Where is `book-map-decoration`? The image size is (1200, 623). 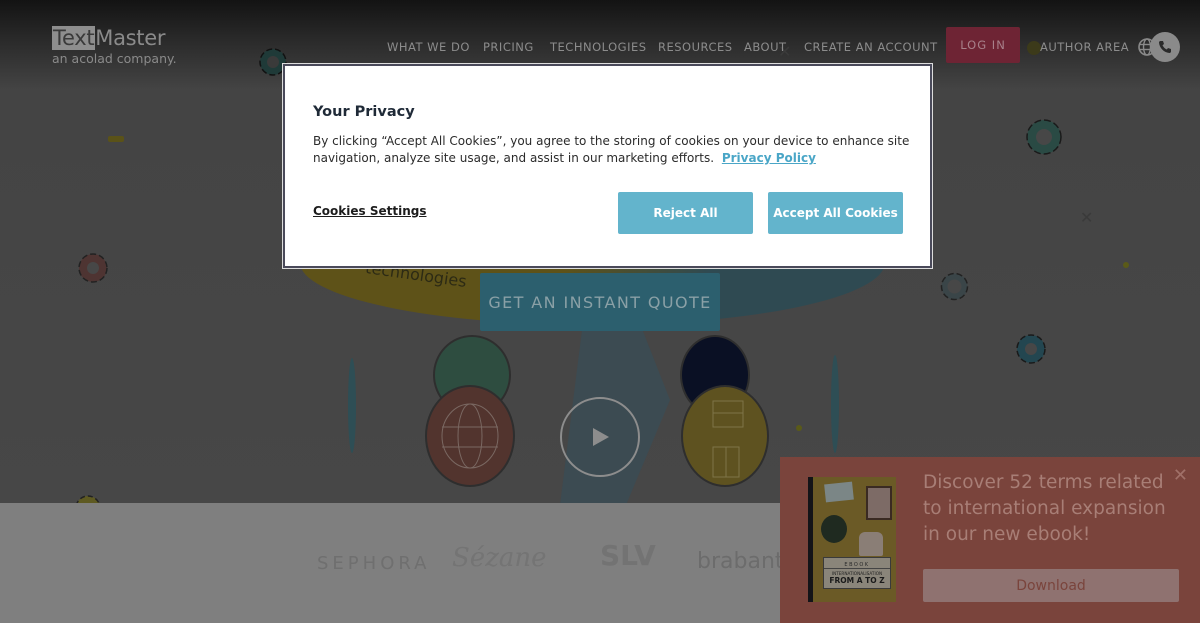
book-map-decoration is located at coordinates (839, 492).